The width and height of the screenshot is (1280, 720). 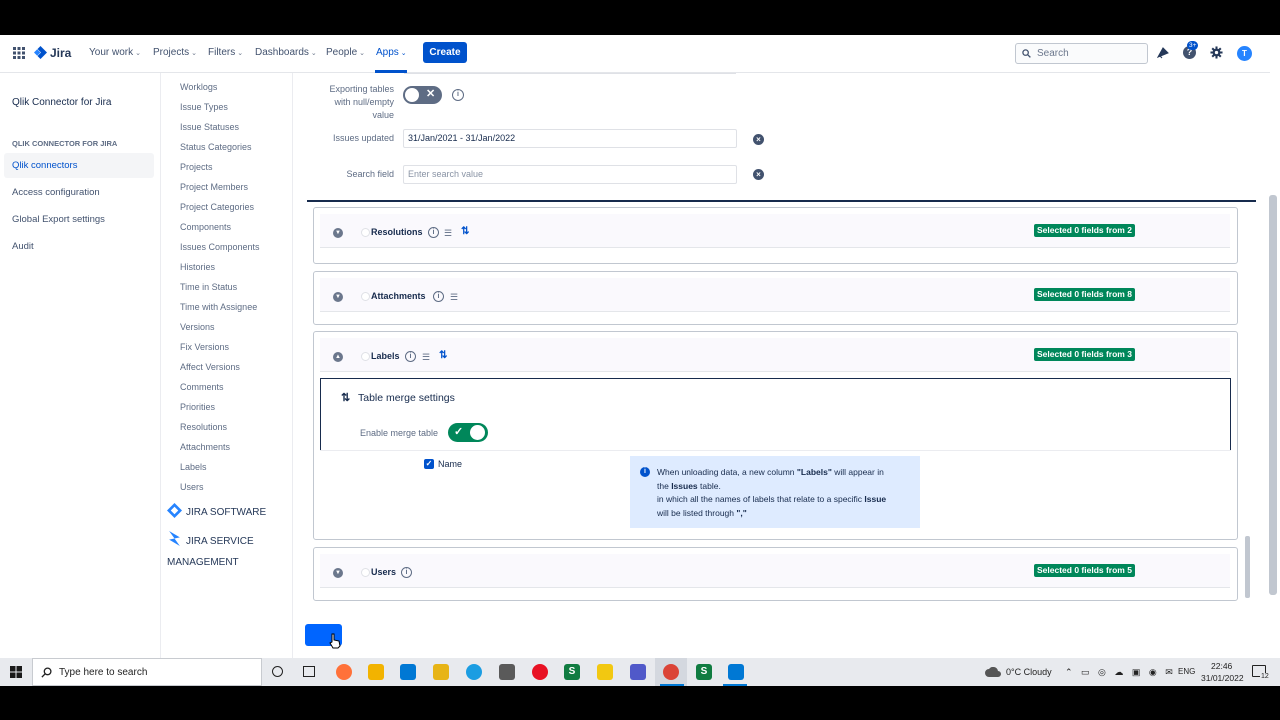 What do you see at coordinates (197, 407) in the screenshot?
I see `table-link-priorities: Priorities` at bounding box center [197, 407].